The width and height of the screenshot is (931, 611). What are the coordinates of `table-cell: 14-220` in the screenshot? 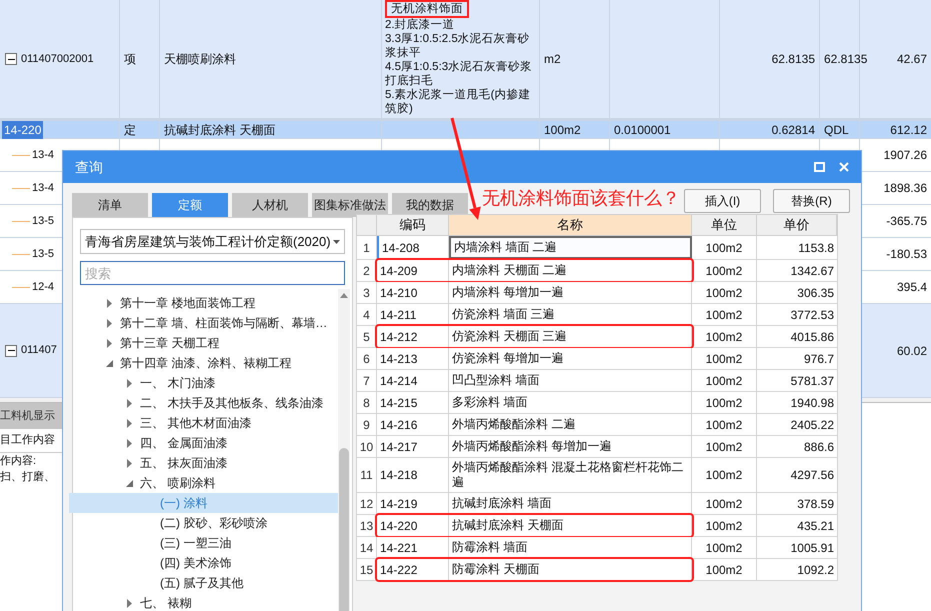 It's located at (23, 129).